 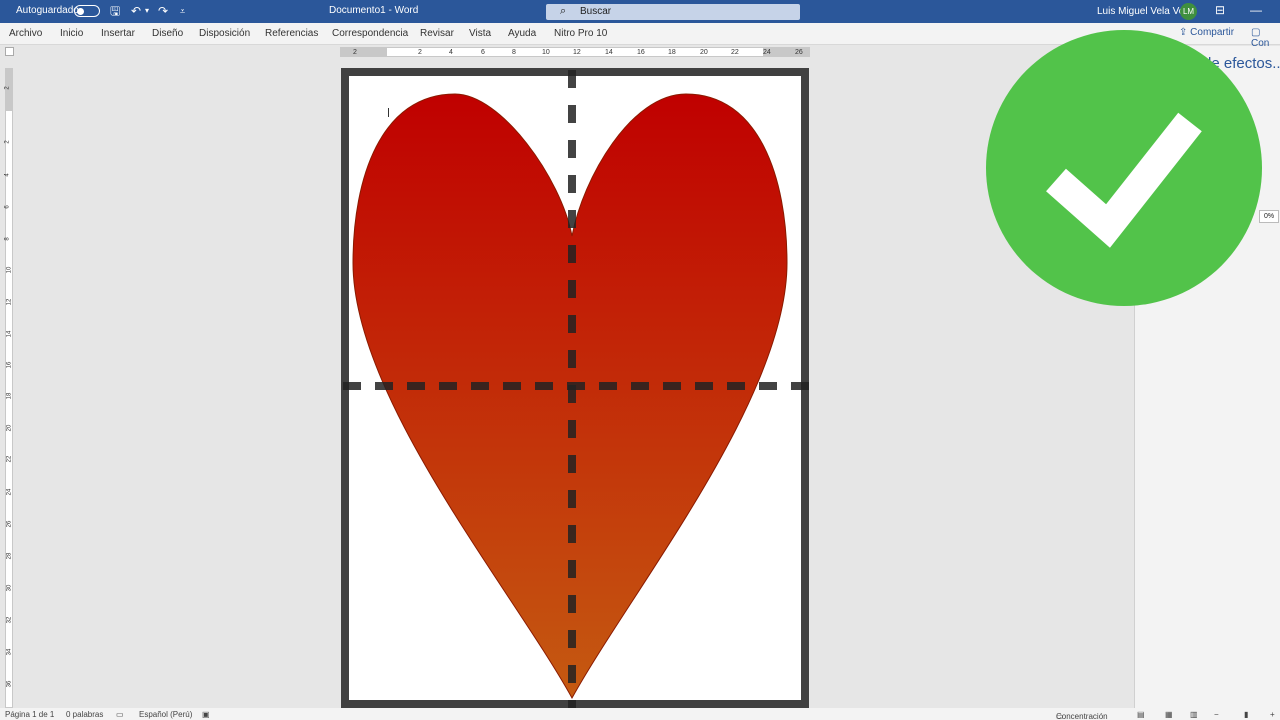 I want to click on zoom-slider: ▮, so click(x=1246, y=714).